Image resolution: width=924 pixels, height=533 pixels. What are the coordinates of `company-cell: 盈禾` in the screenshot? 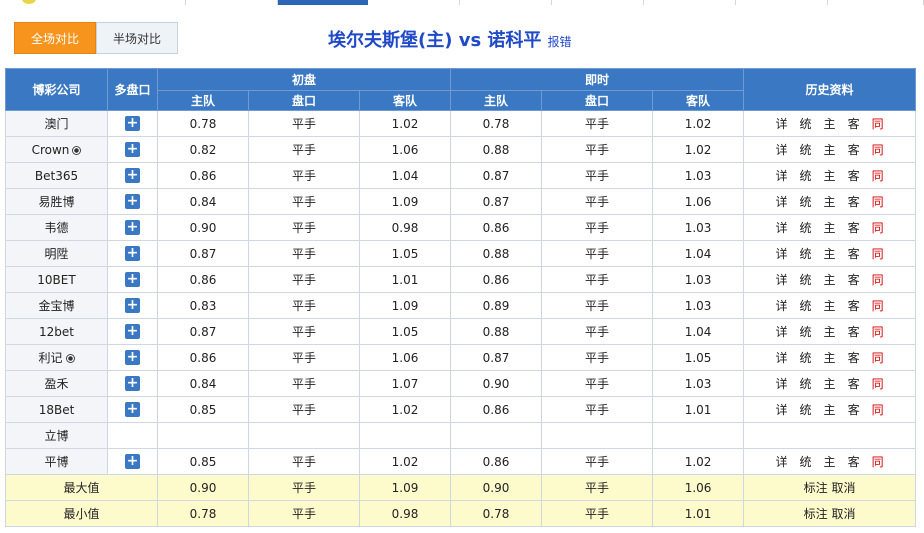 It's located at (56, 383).